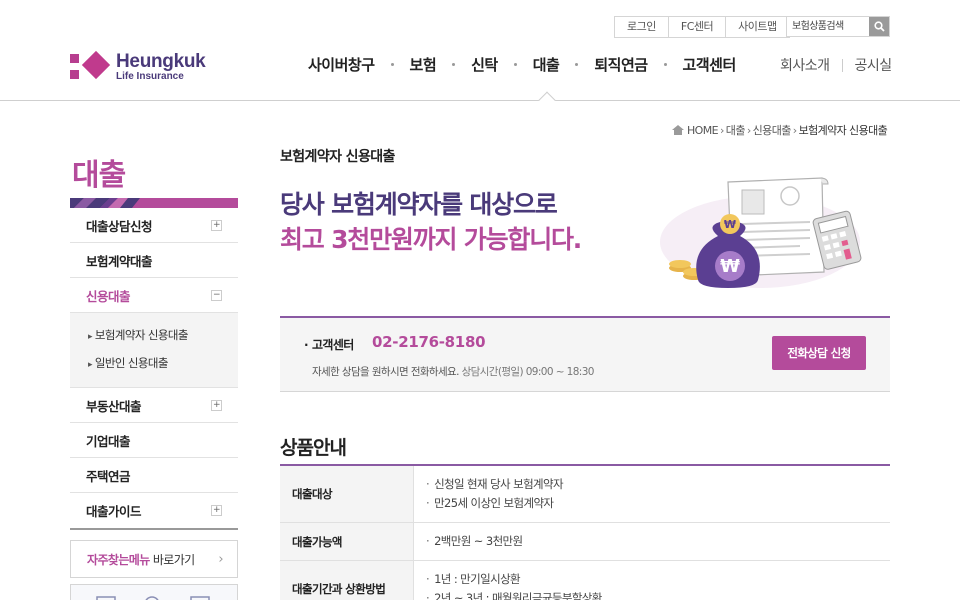 The image size is (960, 600). What do you see at coordinates (155, 335) in the screenshot?
I see `sidebar-subitem-policyholder-credit: 보험계약자 신용대출` at bounding box center [155, 335].